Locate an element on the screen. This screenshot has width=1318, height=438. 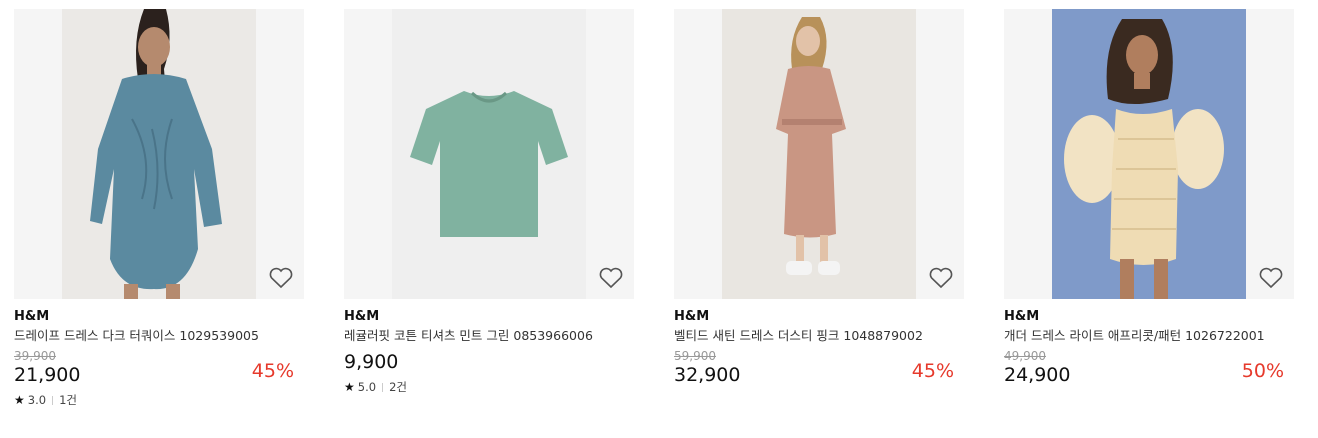
apricot-gathered-dress-photo is located at coordinates (1149, 154).